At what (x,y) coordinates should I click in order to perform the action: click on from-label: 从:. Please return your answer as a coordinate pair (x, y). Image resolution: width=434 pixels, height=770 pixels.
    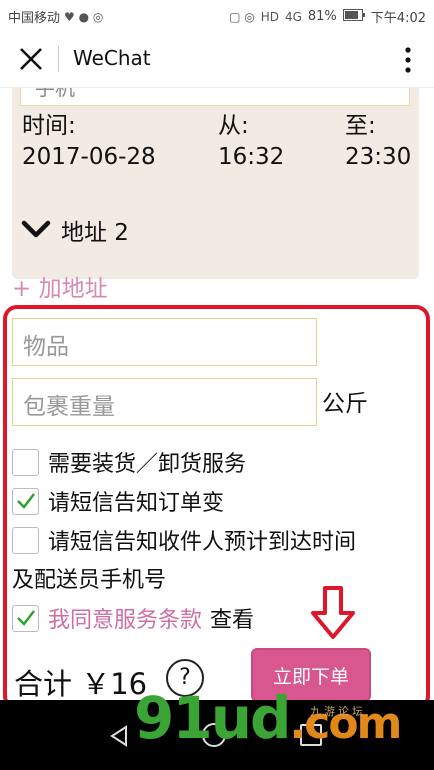
    Looking at the image, I should click on (233, 126).